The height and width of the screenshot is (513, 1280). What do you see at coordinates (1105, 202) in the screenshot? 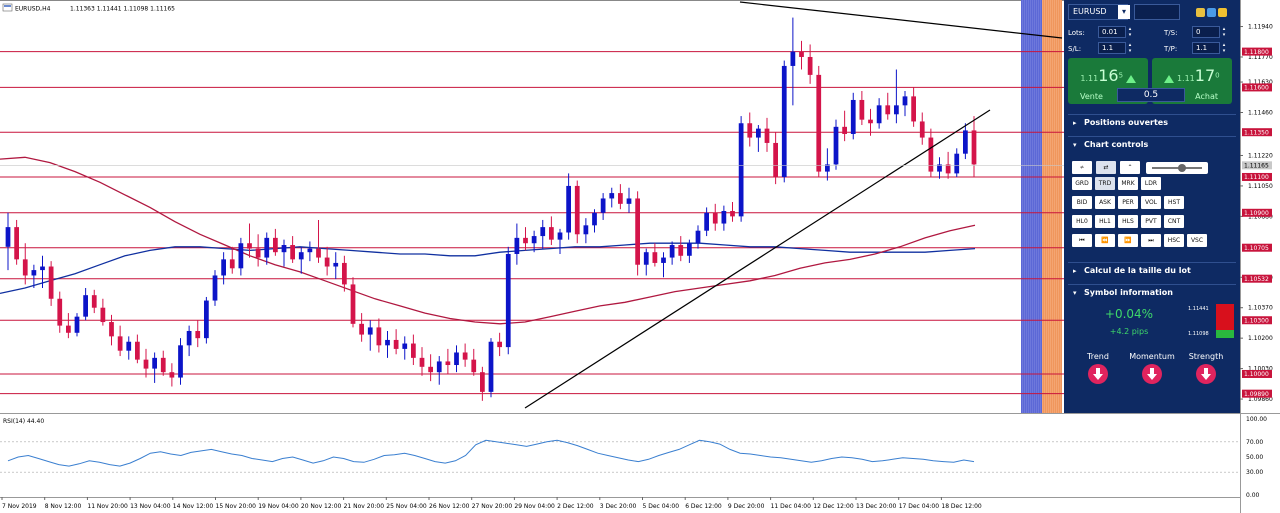
I see `btn-ask: ASK` at bounding box center [1105, 202].